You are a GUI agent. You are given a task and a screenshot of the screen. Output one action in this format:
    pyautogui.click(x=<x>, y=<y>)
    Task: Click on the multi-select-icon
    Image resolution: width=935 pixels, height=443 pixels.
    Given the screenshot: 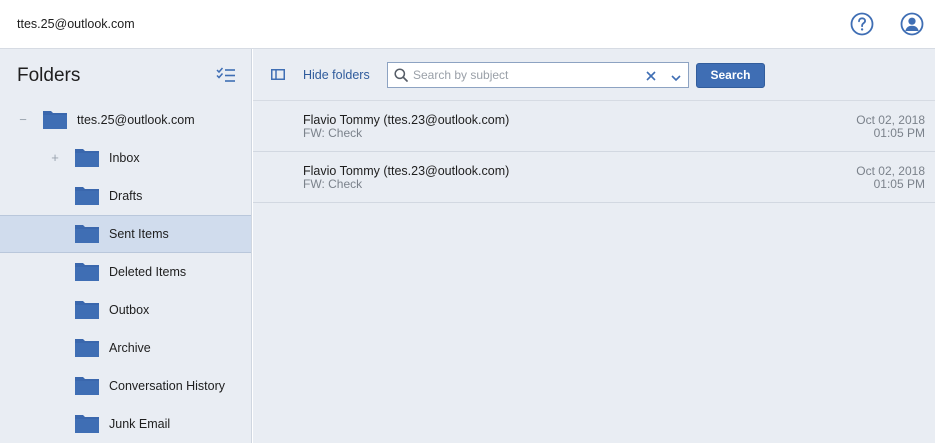 What is the action you would take?
    pyautogui.click(x=226, y=75)
    